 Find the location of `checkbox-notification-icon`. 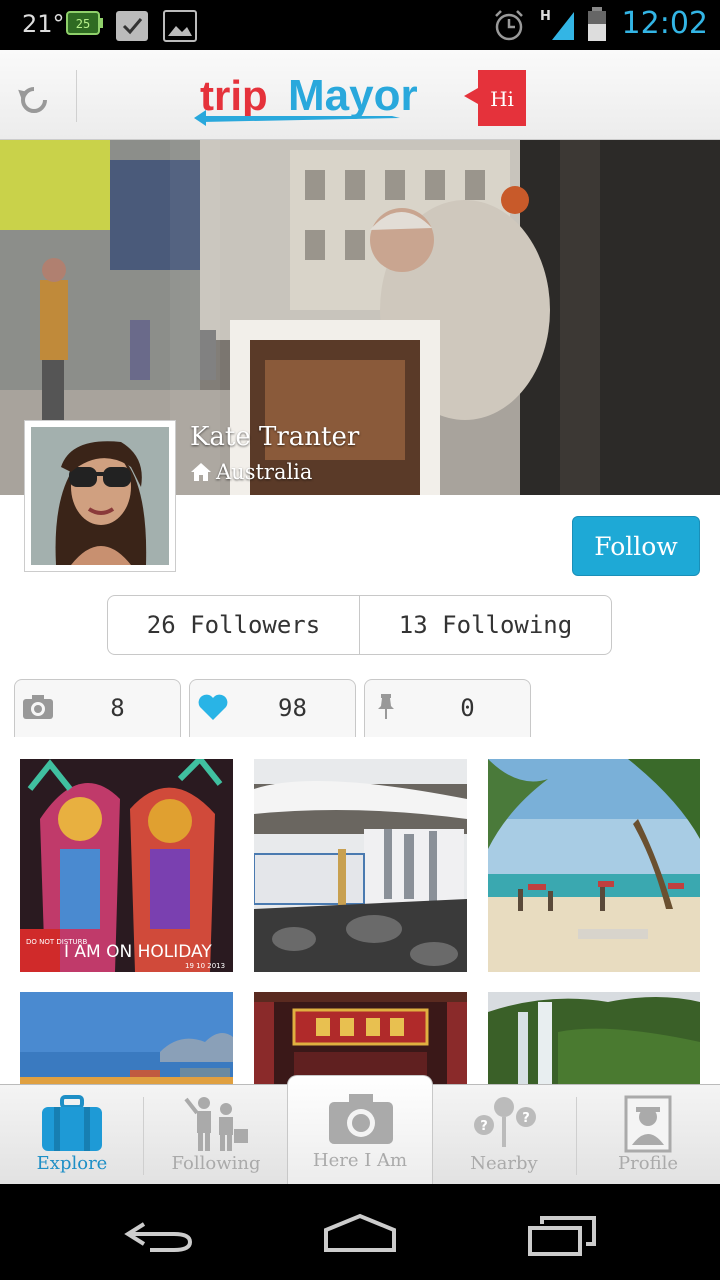

checkbox-notification-icon is located at coordinates (132, 26).